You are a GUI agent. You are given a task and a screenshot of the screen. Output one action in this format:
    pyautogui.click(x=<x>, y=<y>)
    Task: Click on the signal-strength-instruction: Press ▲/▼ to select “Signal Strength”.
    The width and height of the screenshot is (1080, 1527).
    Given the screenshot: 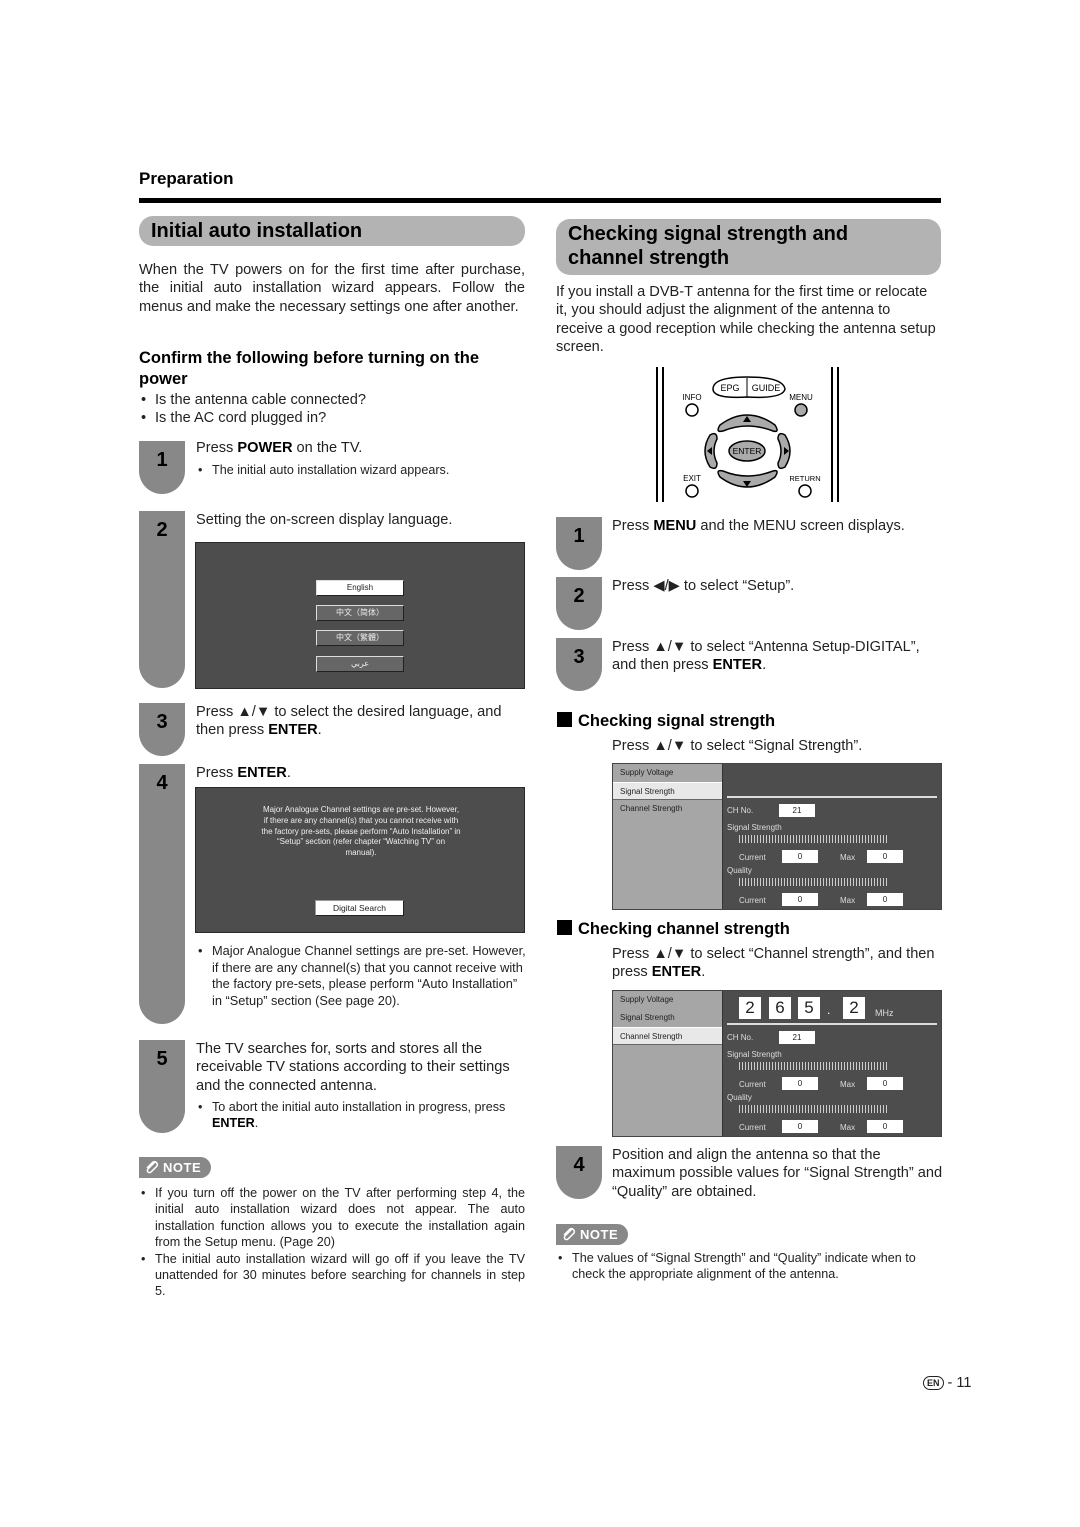 What is the action you would take?
    pyautogui.click(x=737, y=746)
    